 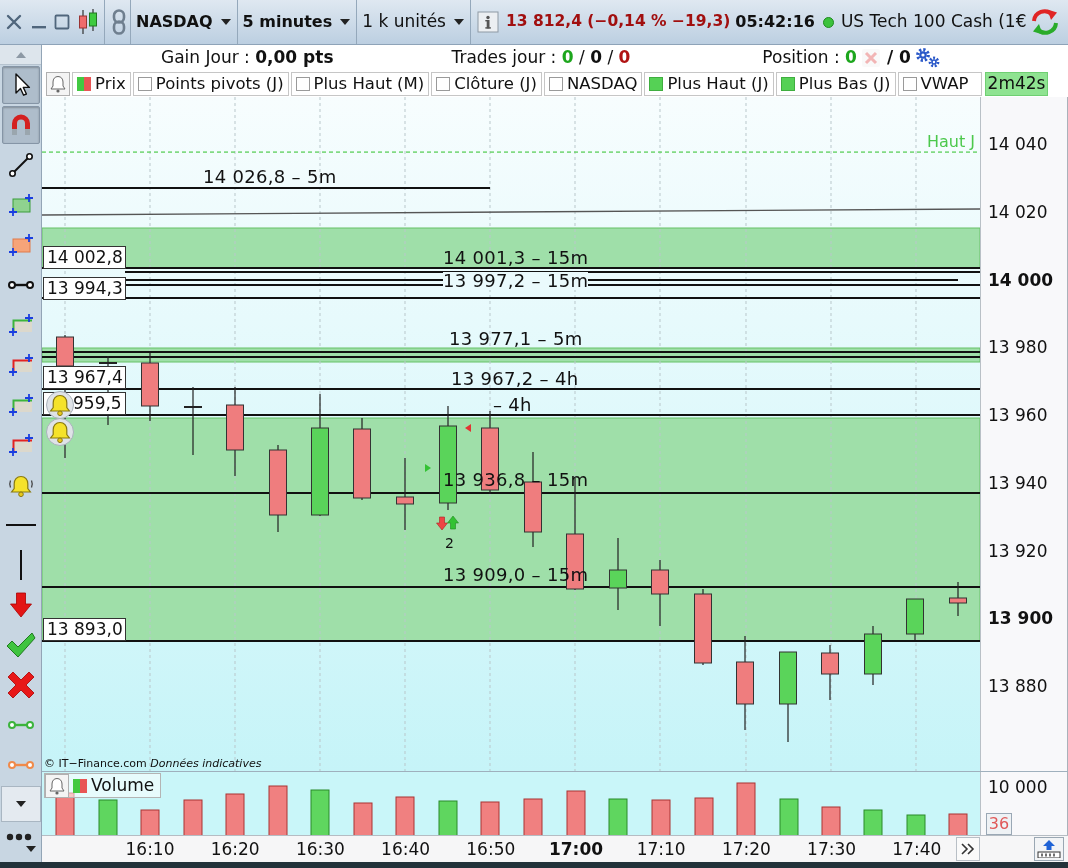 What do you see at coordinates (832, 849) in the screenshot?
I see `time-label: 17:30` at bounding box center [832, 849].